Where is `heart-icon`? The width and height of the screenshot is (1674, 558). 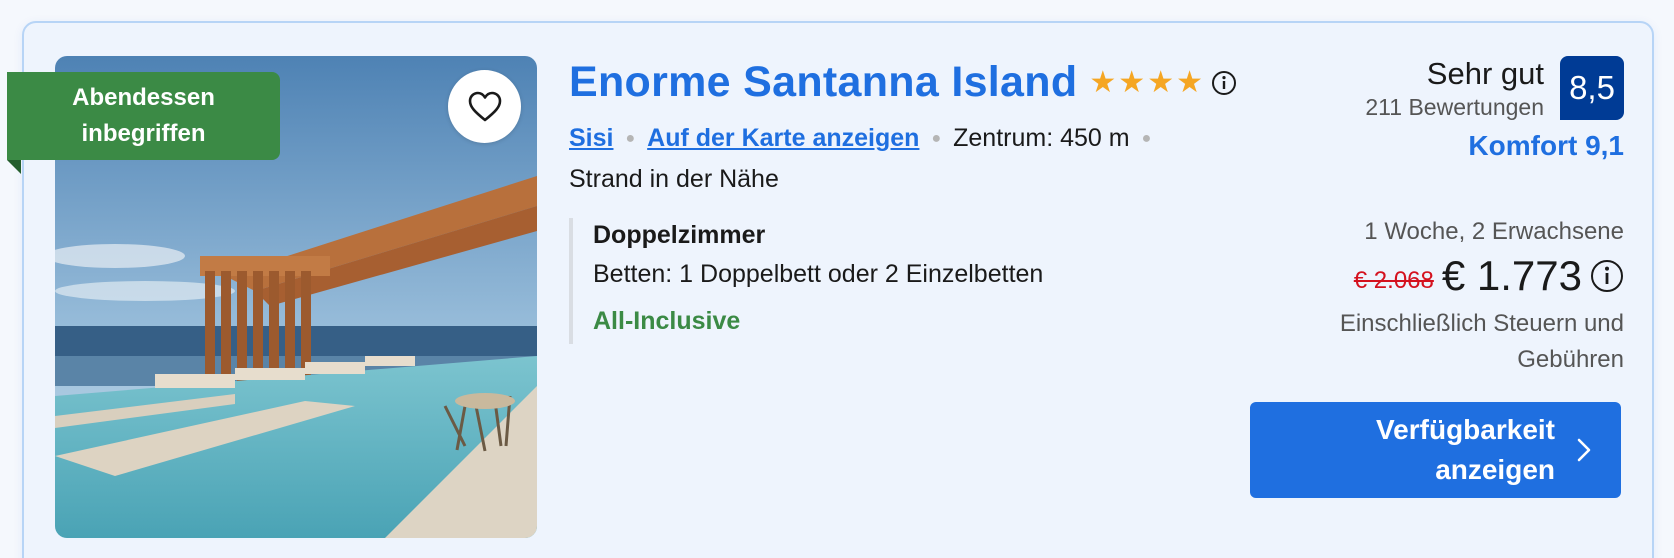
heart-icon is located at coordinates (484, 106).